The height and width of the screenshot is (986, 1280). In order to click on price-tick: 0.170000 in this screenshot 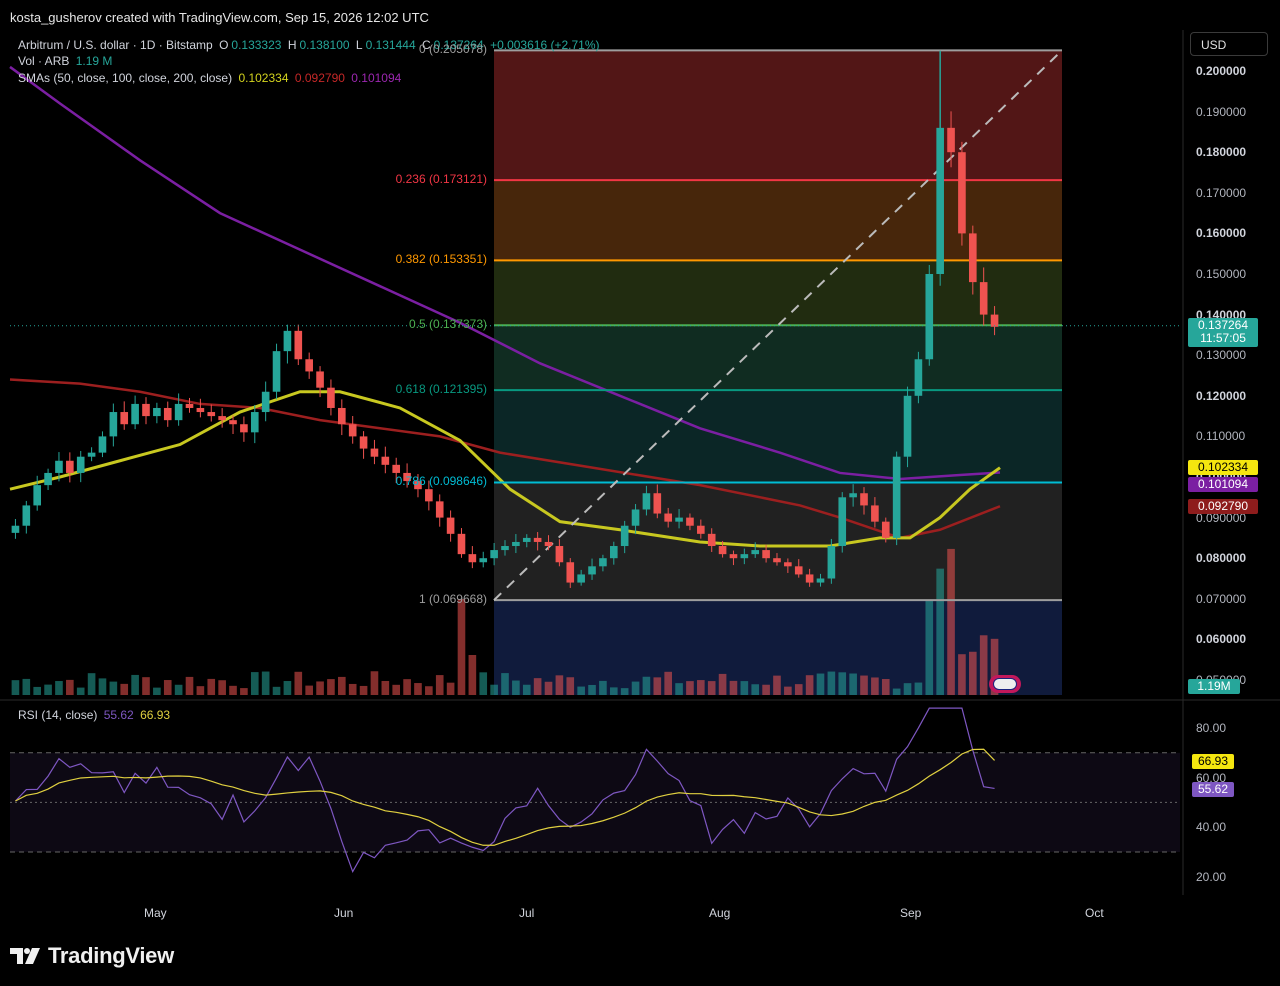, I will do `click(1221, 192)`.